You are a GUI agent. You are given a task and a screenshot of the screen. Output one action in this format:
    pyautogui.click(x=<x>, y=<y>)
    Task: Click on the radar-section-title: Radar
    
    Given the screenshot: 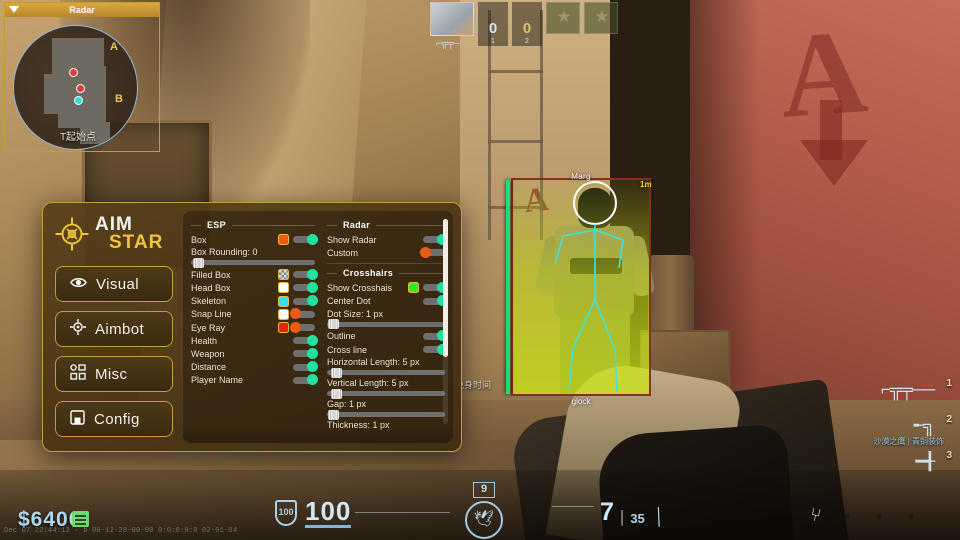 What is the action you would take?
    pyautogui.click(x=357, y=225)
    